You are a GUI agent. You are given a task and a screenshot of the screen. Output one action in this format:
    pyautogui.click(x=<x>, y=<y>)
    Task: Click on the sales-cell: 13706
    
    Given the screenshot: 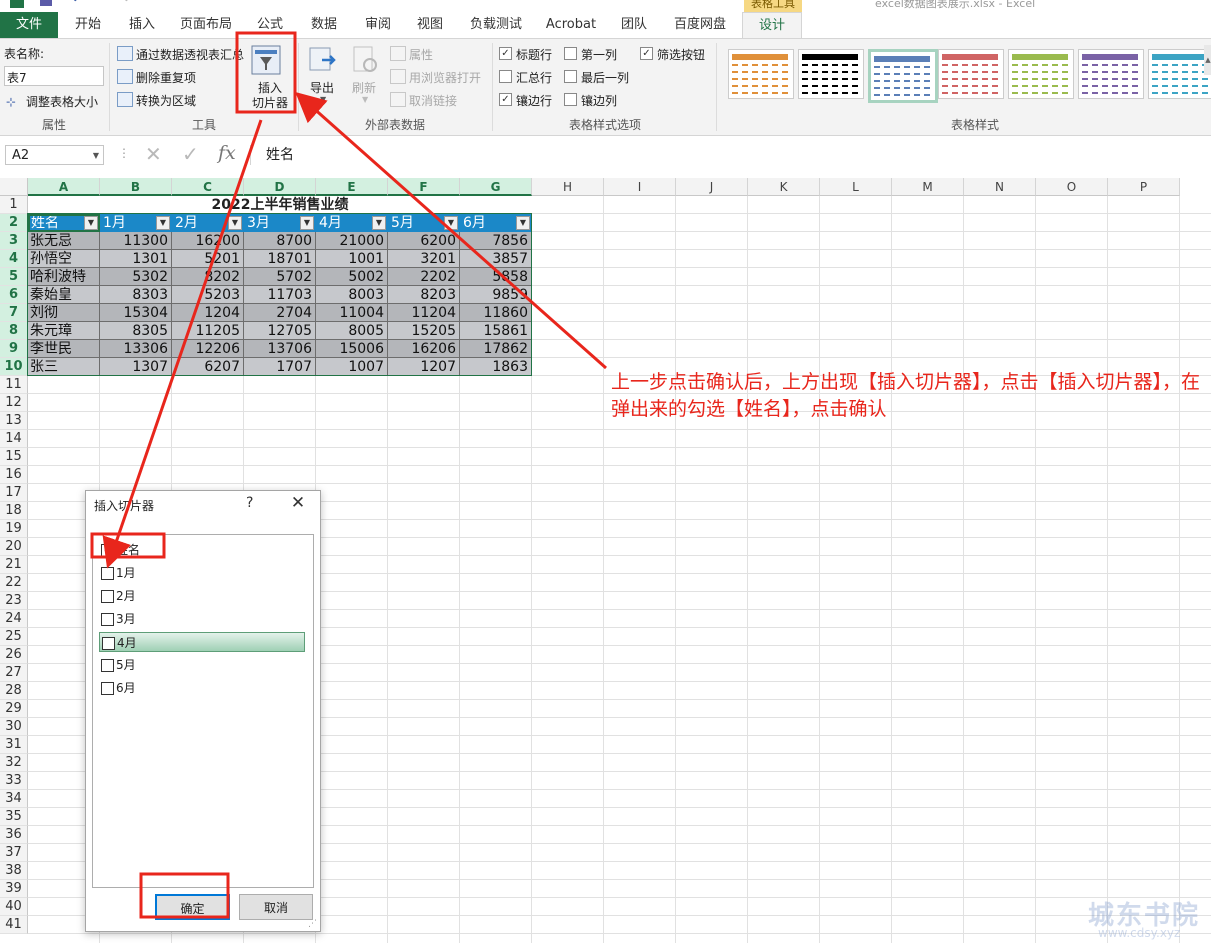 What is the action you would take?
    pyautogui.click(x=280, y=349)
    